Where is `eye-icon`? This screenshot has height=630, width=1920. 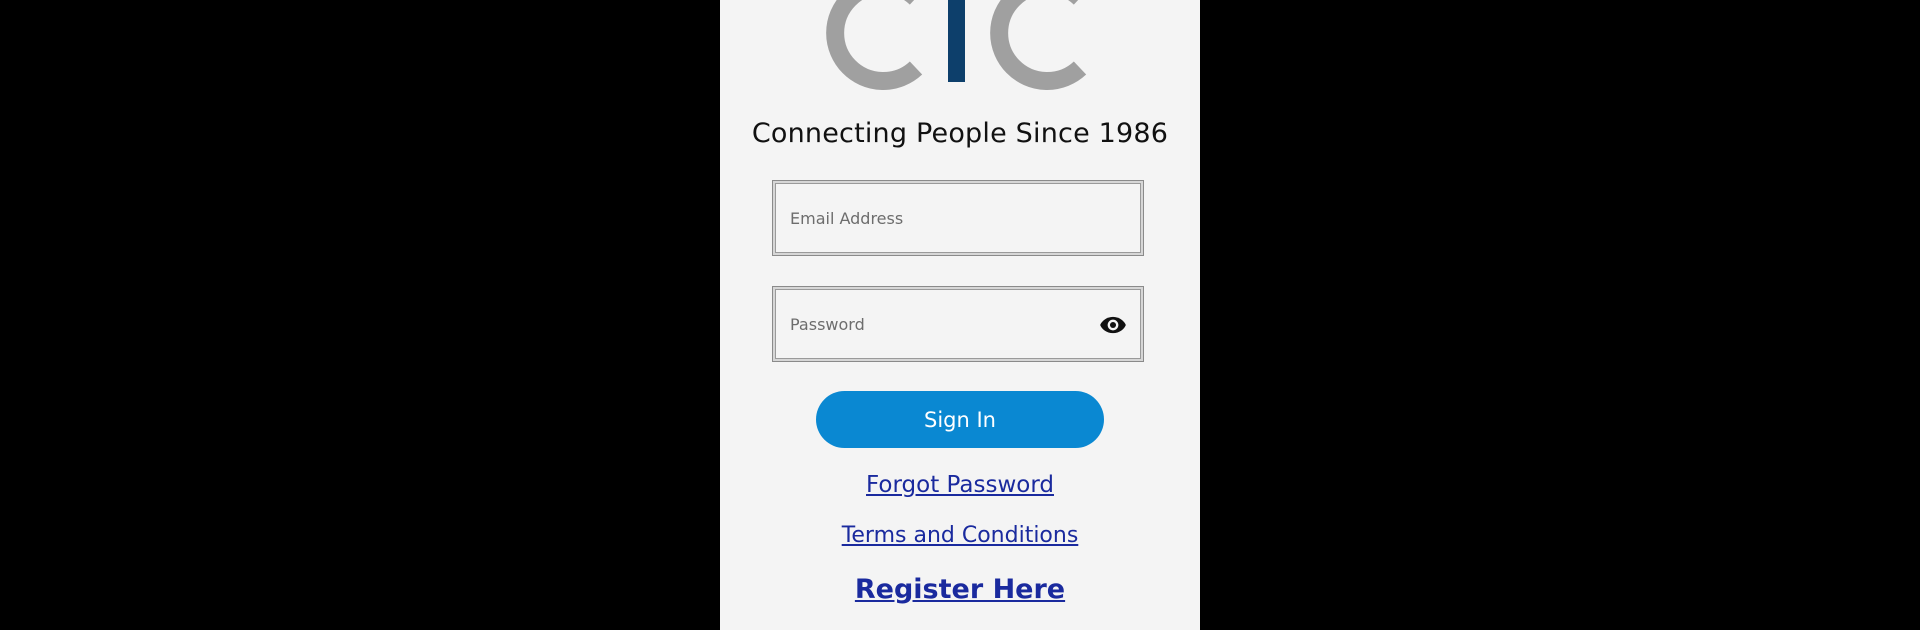
eye-icon is located at coordinates (1113, 325).